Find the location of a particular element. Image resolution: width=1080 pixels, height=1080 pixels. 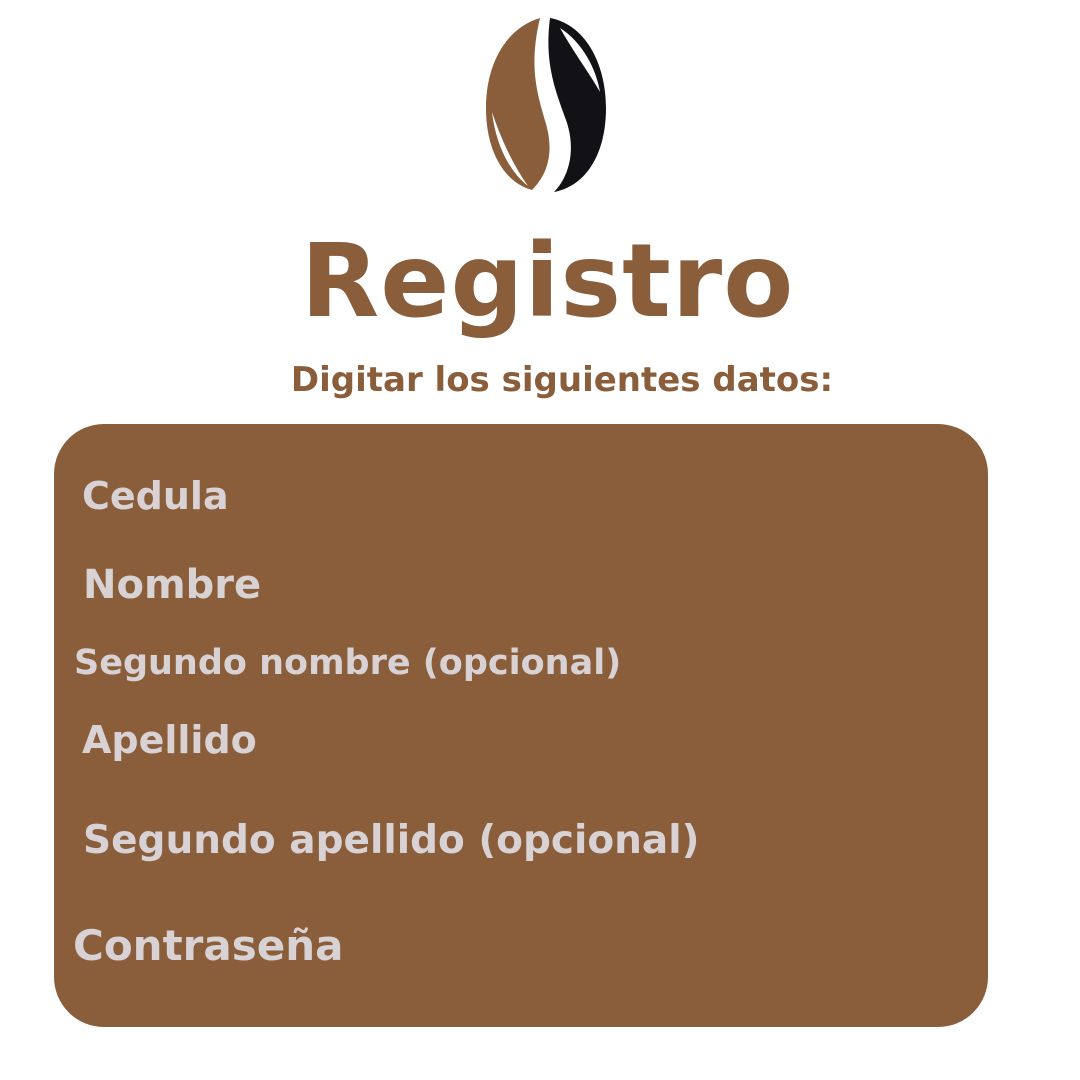

segundo-apellido-field: Segundo apellido (opcional) is located at coordinates (391, 841).